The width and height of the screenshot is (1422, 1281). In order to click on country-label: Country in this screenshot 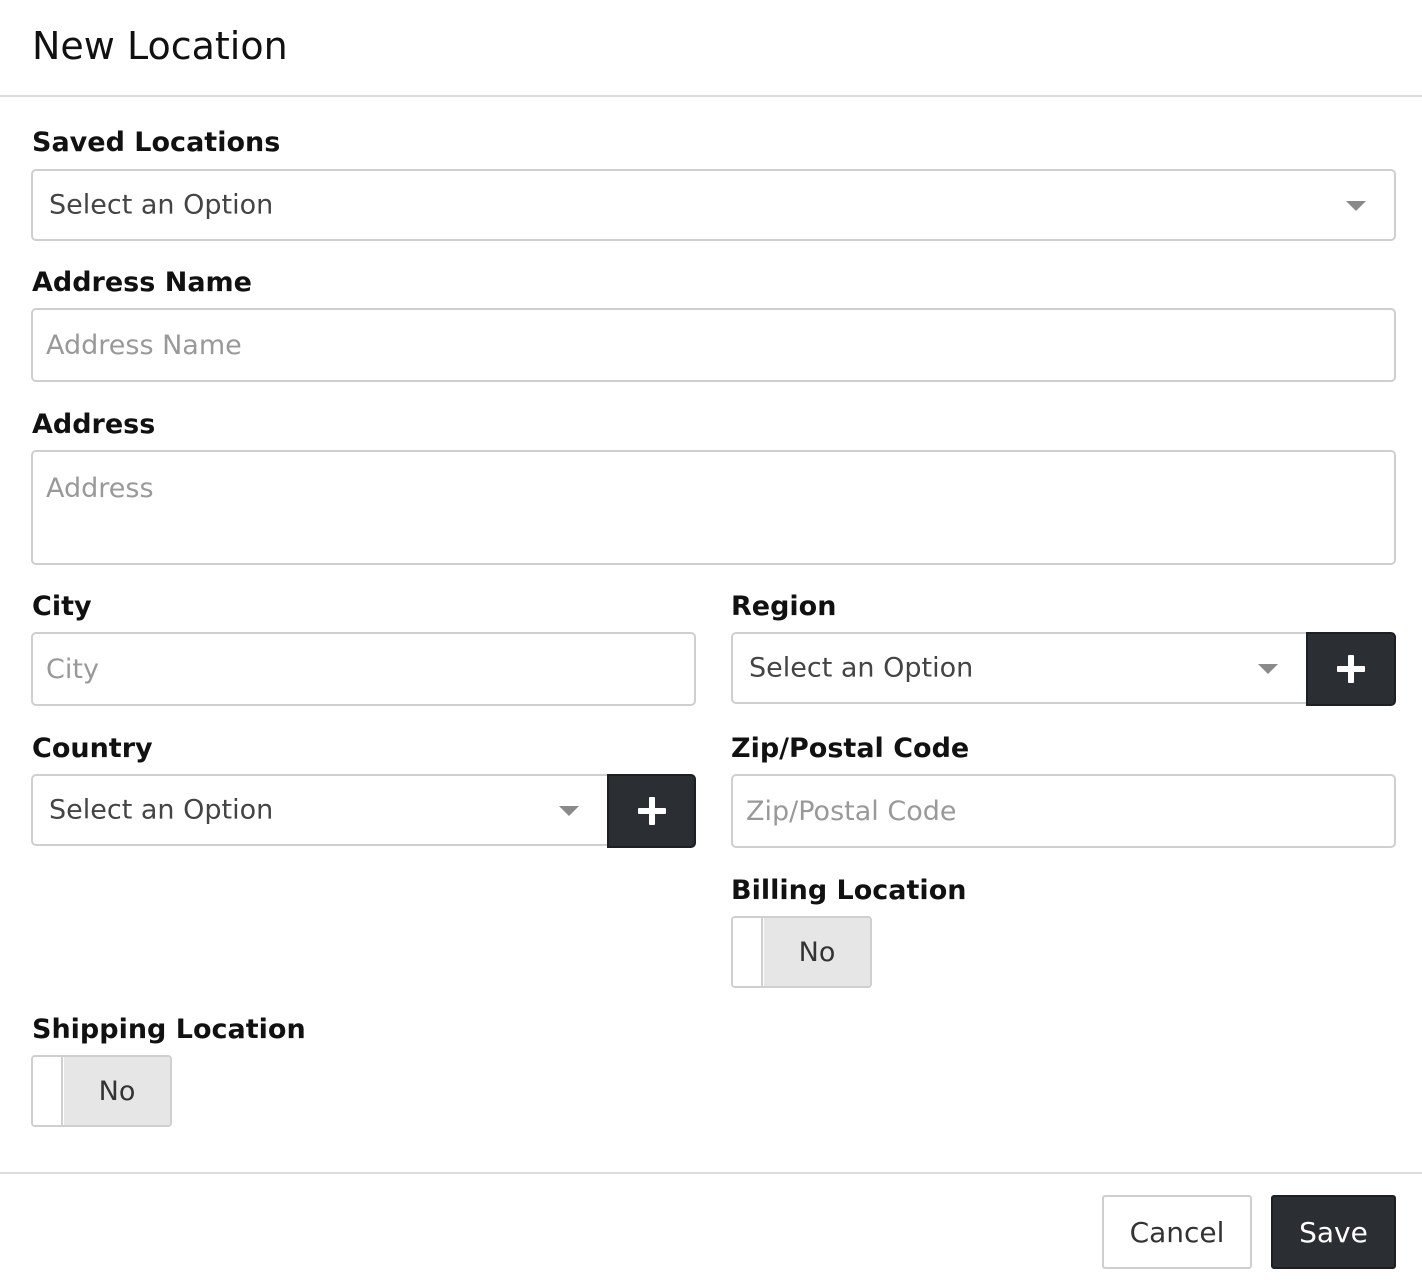, I will do `click(92, 748)`.